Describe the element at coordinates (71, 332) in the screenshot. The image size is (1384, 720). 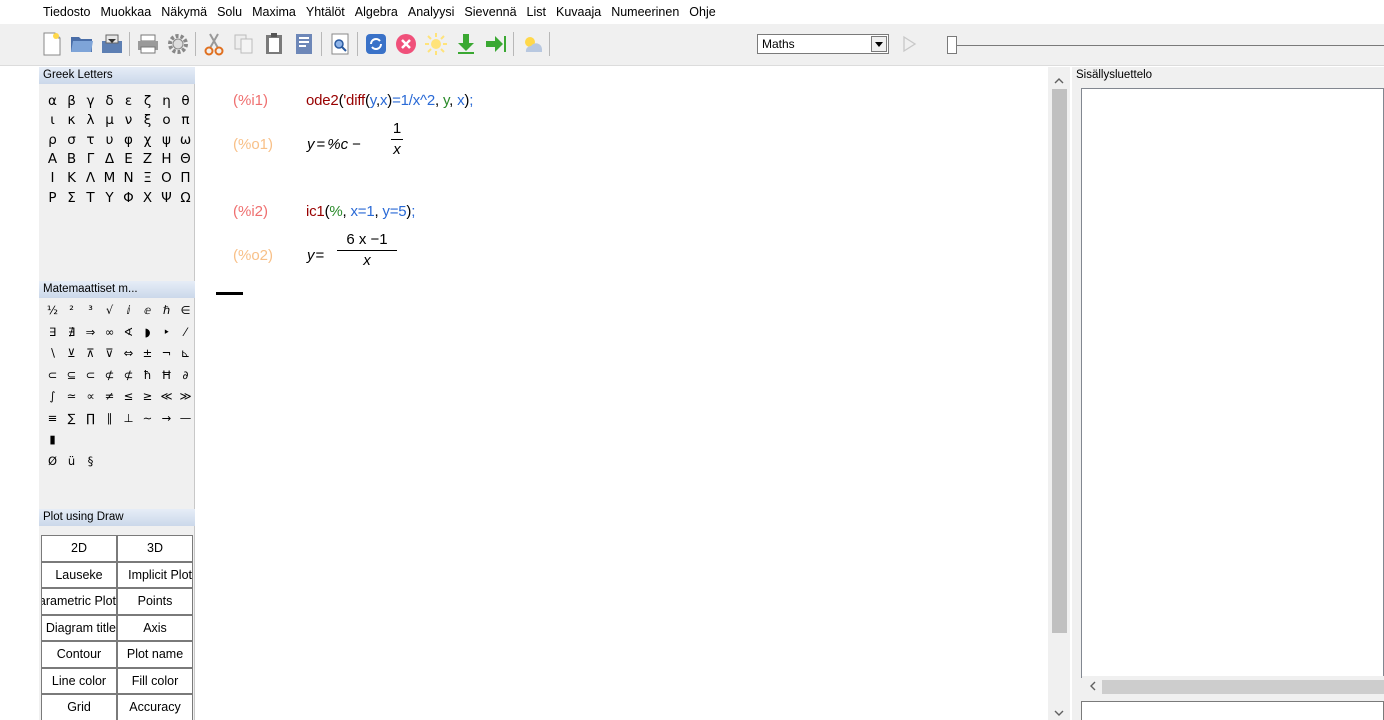
I see `math-symbol-button: ∄` at that location.